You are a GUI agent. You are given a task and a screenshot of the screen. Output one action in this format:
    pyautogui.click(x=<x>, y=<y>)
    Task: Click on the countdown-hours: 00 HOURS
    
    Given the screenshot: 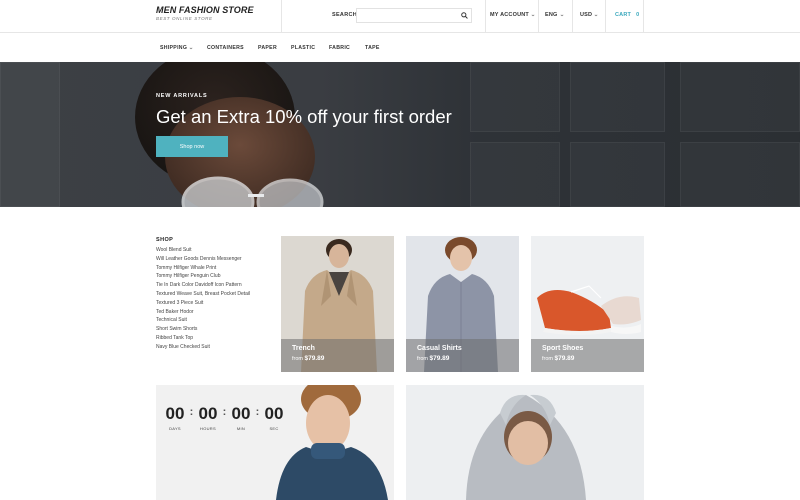 What is the action you would take?
    pyautogui.click(x=208, y=418)
    